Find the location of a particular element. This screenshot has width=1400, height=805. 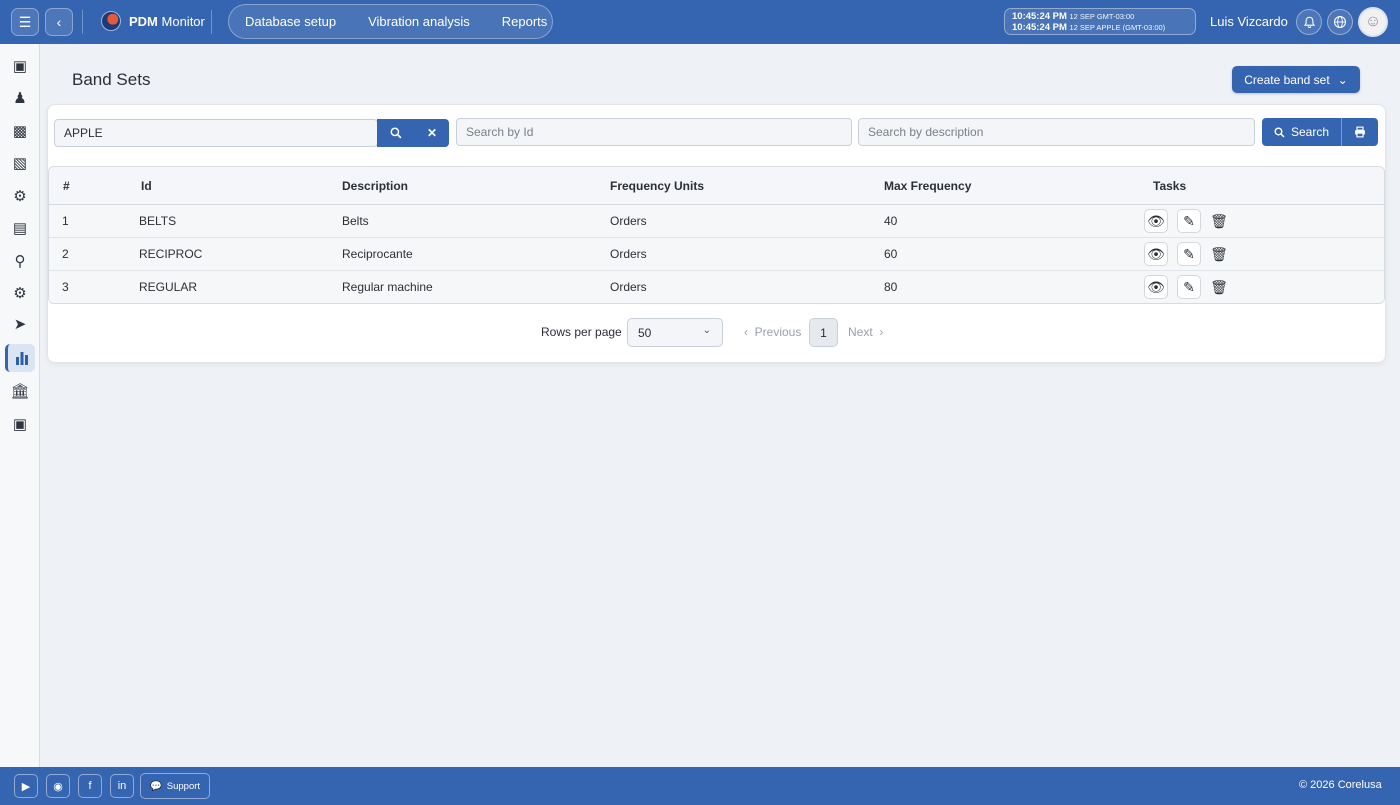

row-max-frequency: 60 is located at coordinates (891, 254).